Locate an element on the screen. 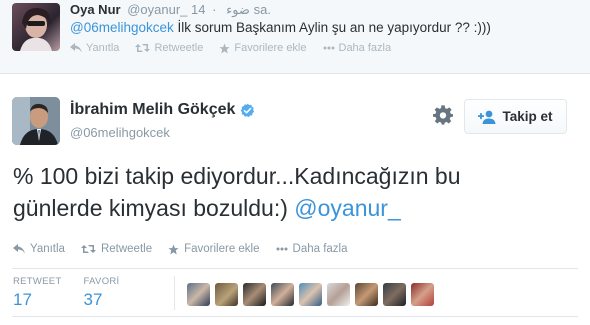  tweet-retweet-button: Retweetle is located at coordinates (116, 249).